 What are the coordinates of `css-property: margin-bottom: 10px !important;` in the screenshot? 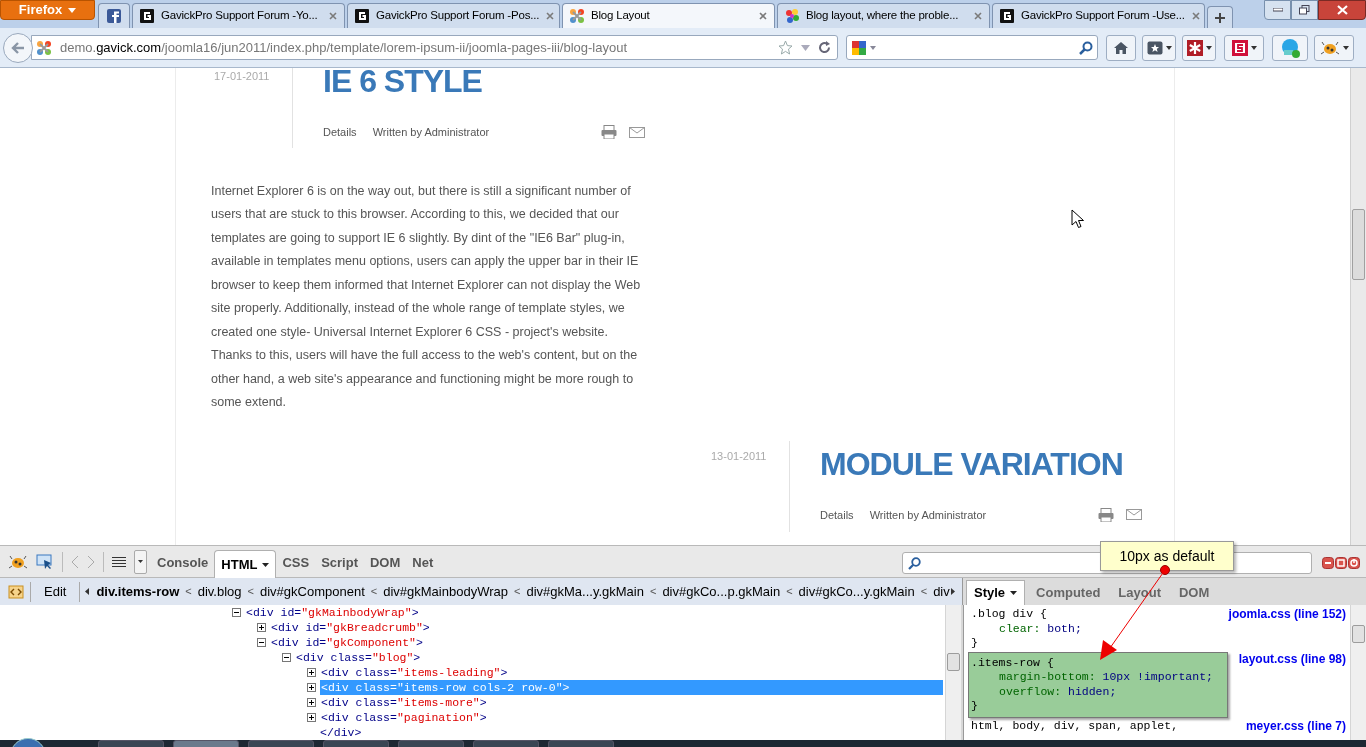 It's located at (1106, 677).